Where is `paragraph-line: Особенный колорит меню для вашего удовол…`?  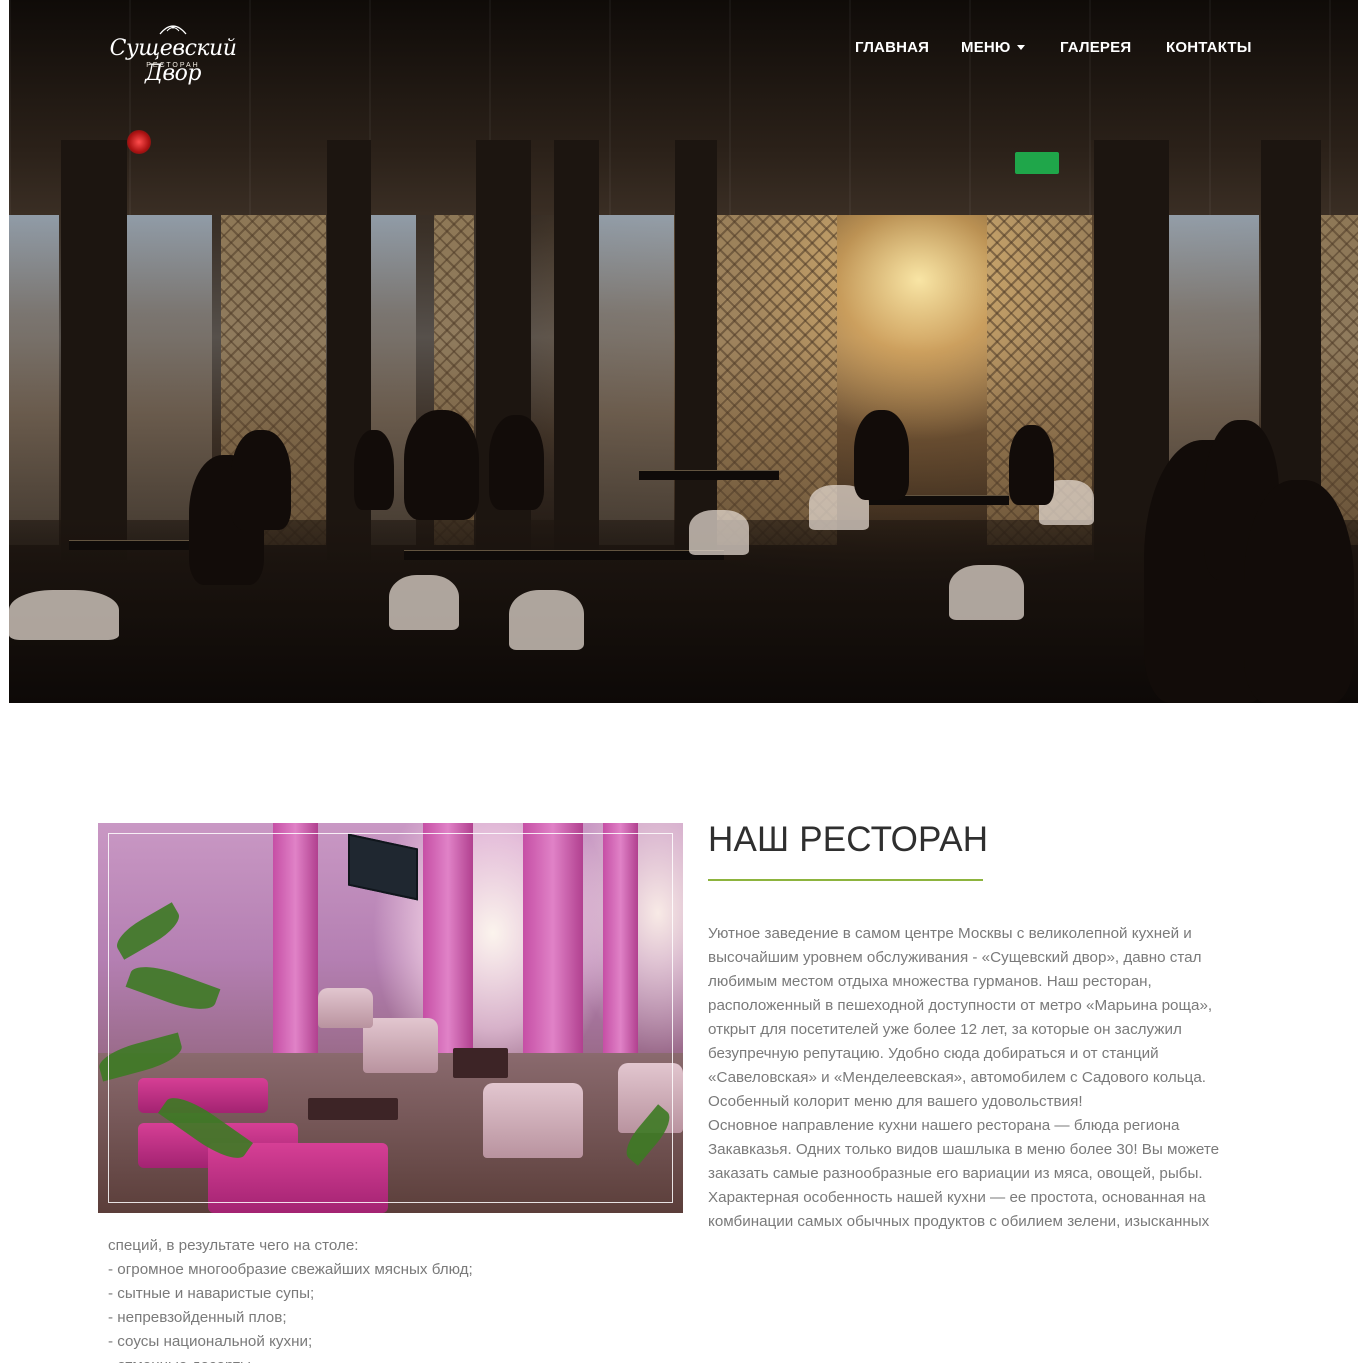
paragraph-line: Особенный колорит меню для вашего удовол… is located at coordinates (895, 1101).